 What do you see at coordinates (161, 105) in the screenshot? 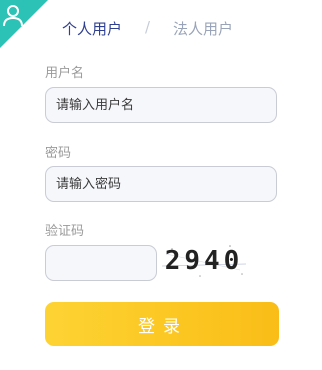
I see `username-input` at bounding box center [161, 105].